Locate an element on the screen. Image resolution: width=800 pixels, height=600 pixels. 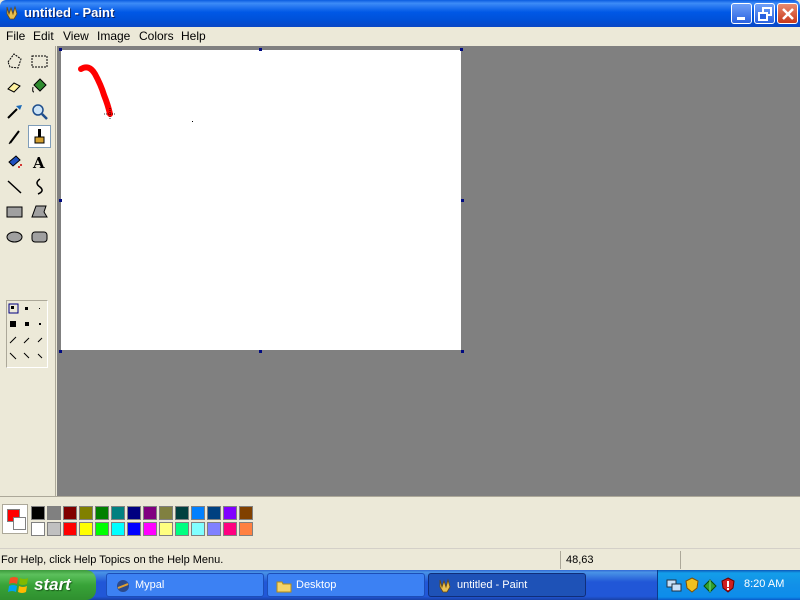
menu-image: Image is located at coordinates (113, 36).